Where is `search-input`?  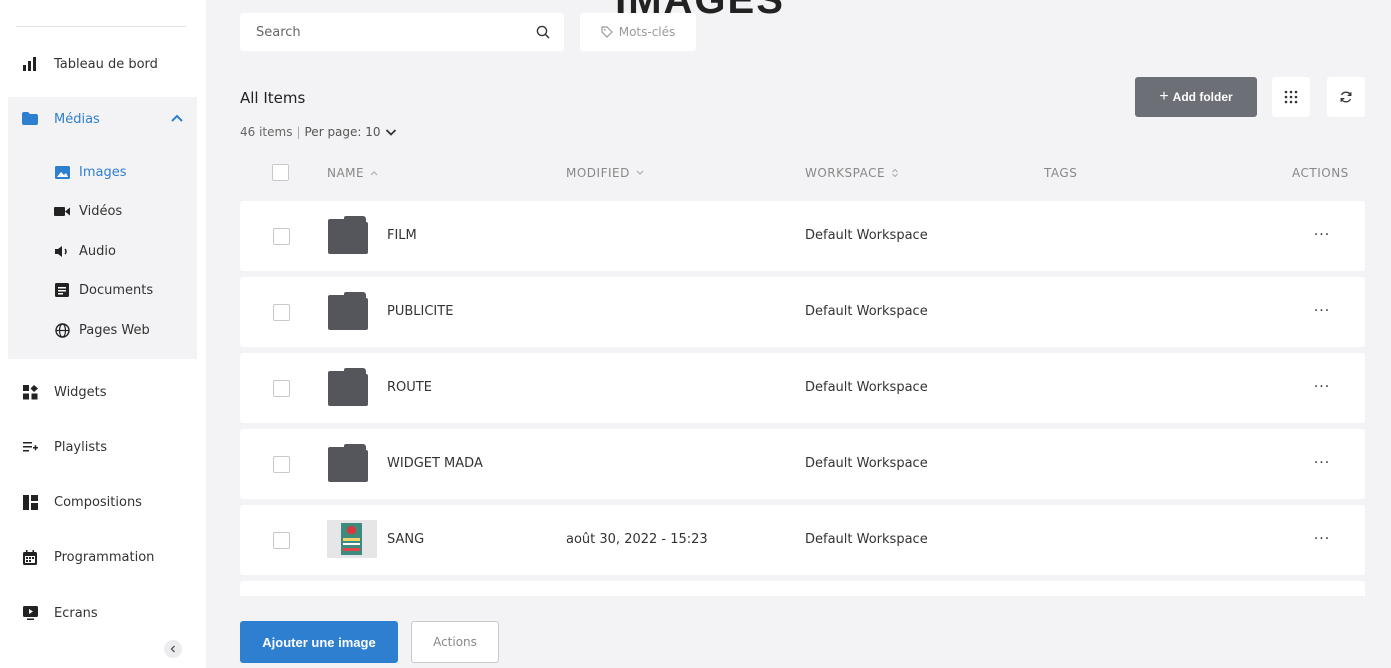
search-input is located at coordinates (386, 32).